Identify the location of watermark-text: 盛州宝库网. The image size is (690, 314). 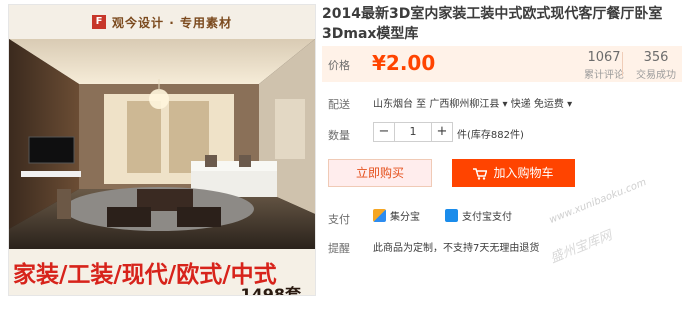
(581, 247).